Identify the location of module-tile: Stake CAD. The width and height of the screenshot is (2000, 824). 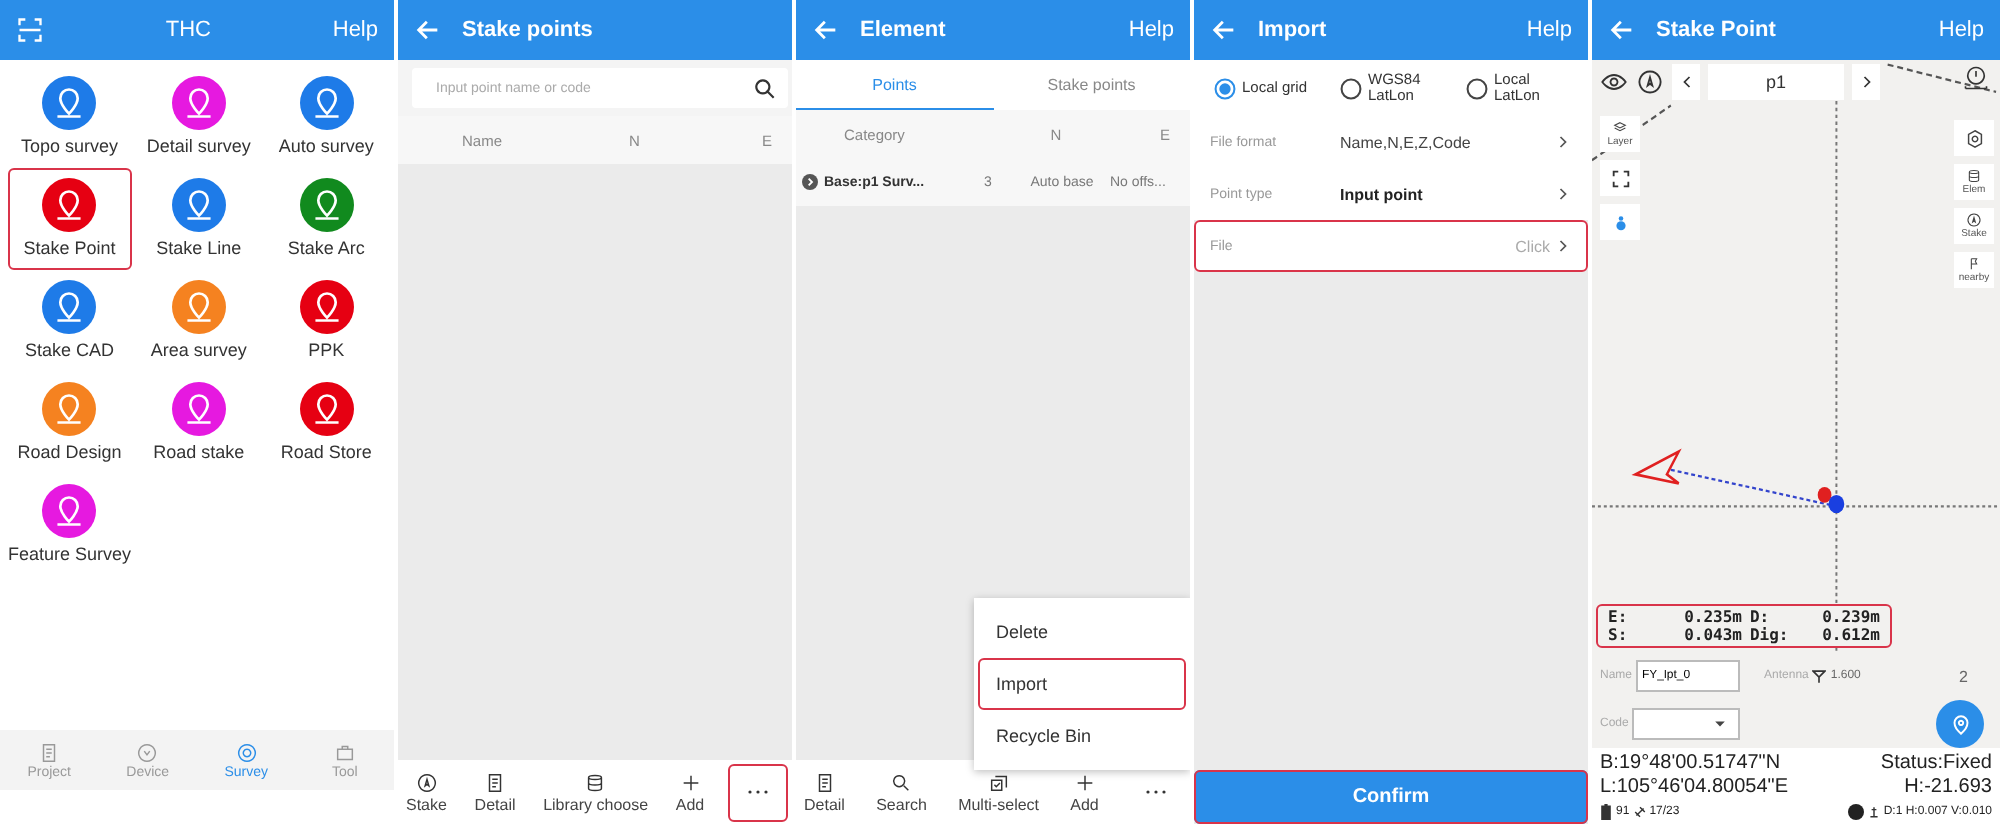
(70, 321).